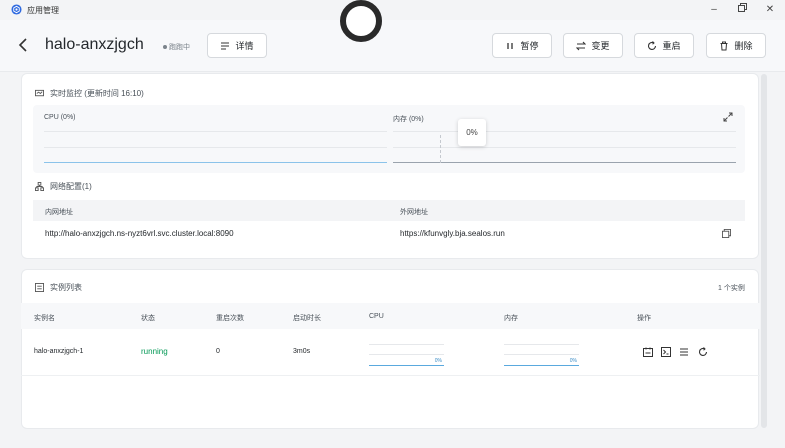  Describe the element at coordinates (728, 117) in the screenshot. I see `expand-icon` at that location.